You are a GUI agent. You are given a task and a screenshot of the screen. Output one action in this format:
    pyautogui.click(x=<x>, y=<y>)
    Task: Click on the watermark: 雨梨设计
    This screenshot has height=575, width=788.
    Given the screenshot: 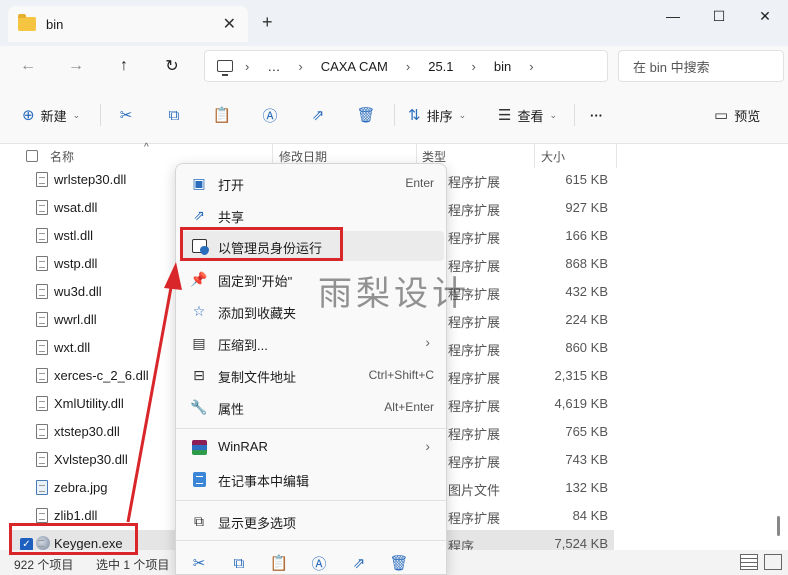 What is the action you would take?
    pyautogui.click(x=394, y=294)
    